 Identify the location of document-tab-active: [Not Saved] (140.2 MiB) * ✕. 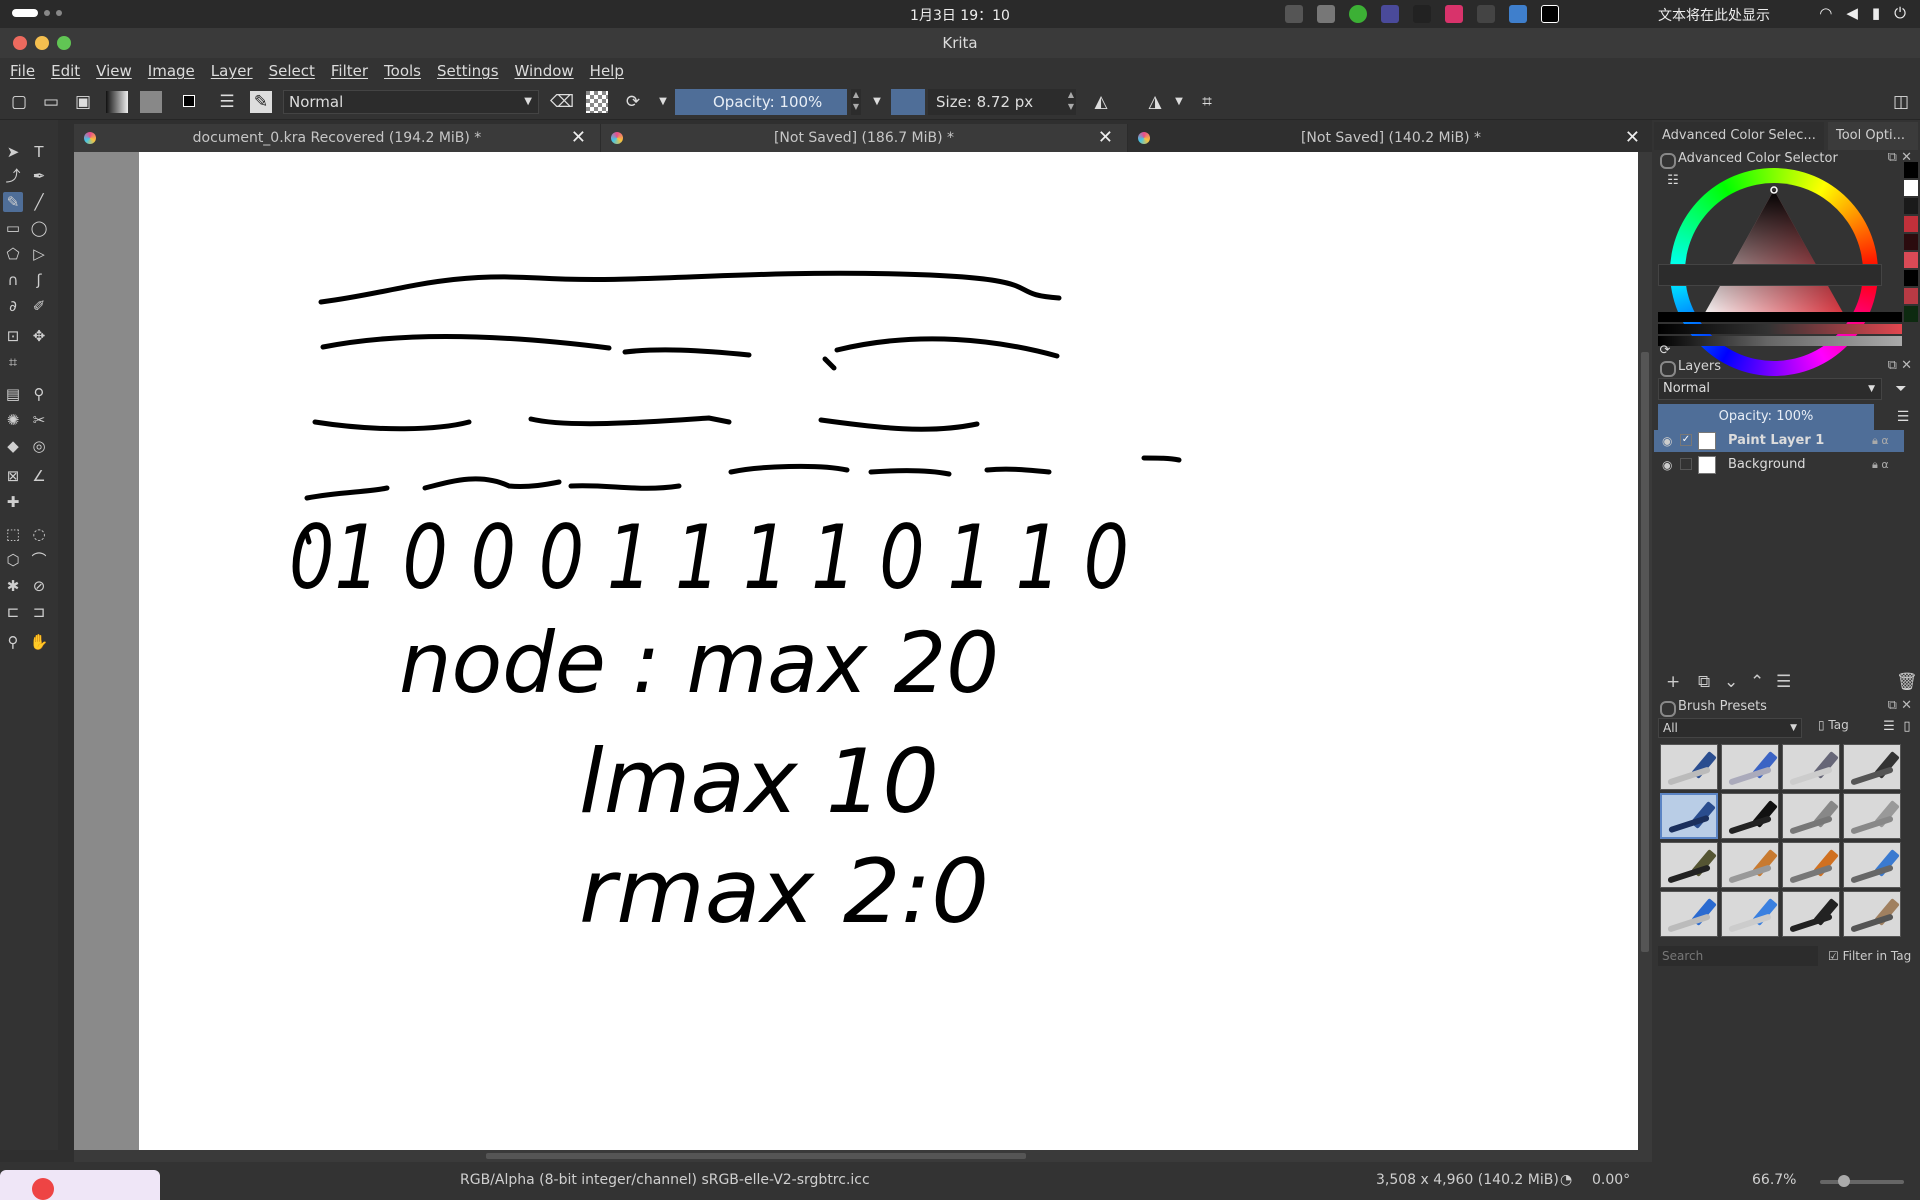
(1391, 138).